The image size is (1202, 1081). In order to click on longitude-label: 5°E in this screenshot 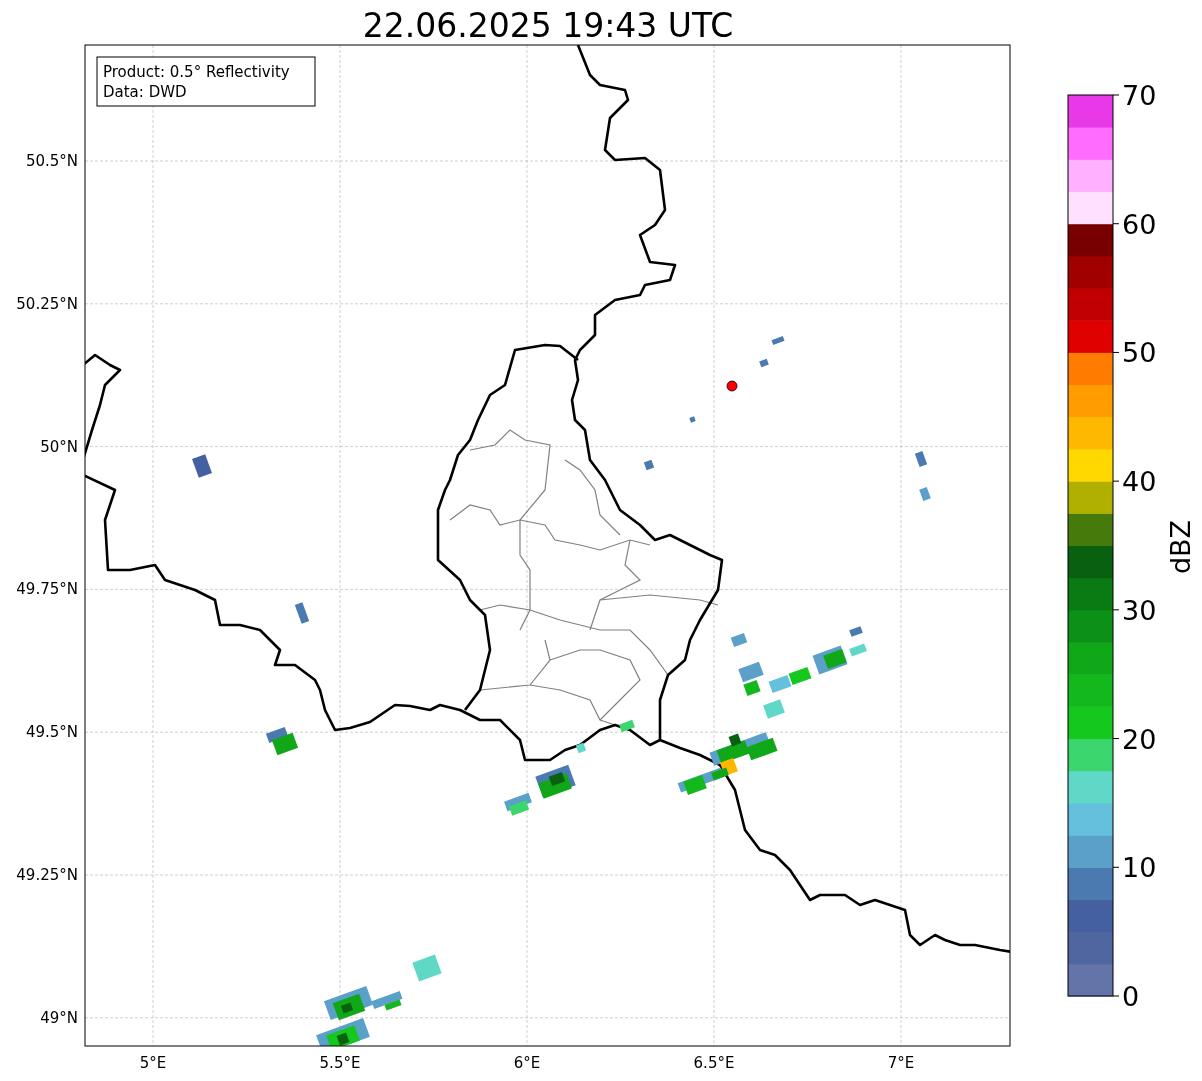, I will do `click(153, 1063)`.